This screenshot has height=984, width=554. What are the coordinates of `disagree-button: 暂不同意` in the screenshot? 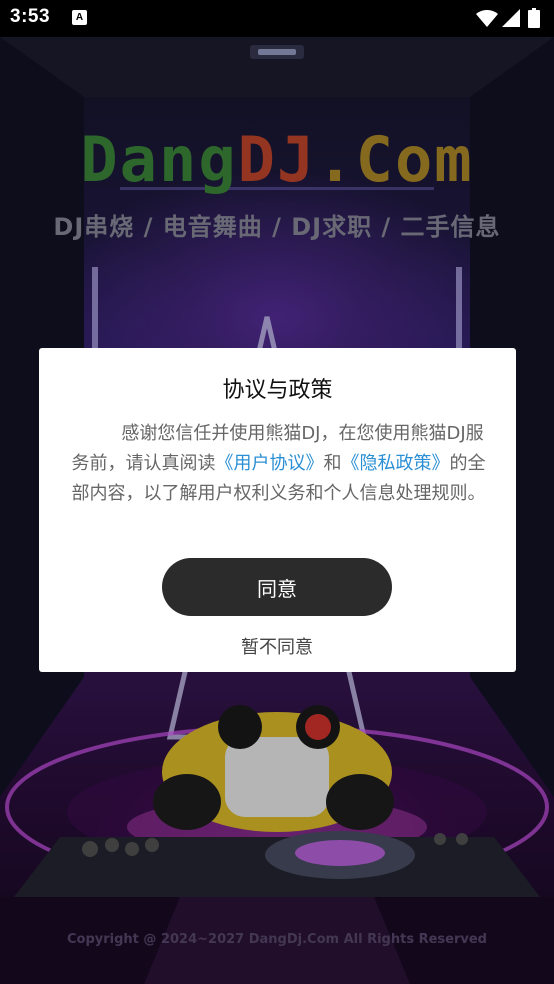 It's located at (277, 646).